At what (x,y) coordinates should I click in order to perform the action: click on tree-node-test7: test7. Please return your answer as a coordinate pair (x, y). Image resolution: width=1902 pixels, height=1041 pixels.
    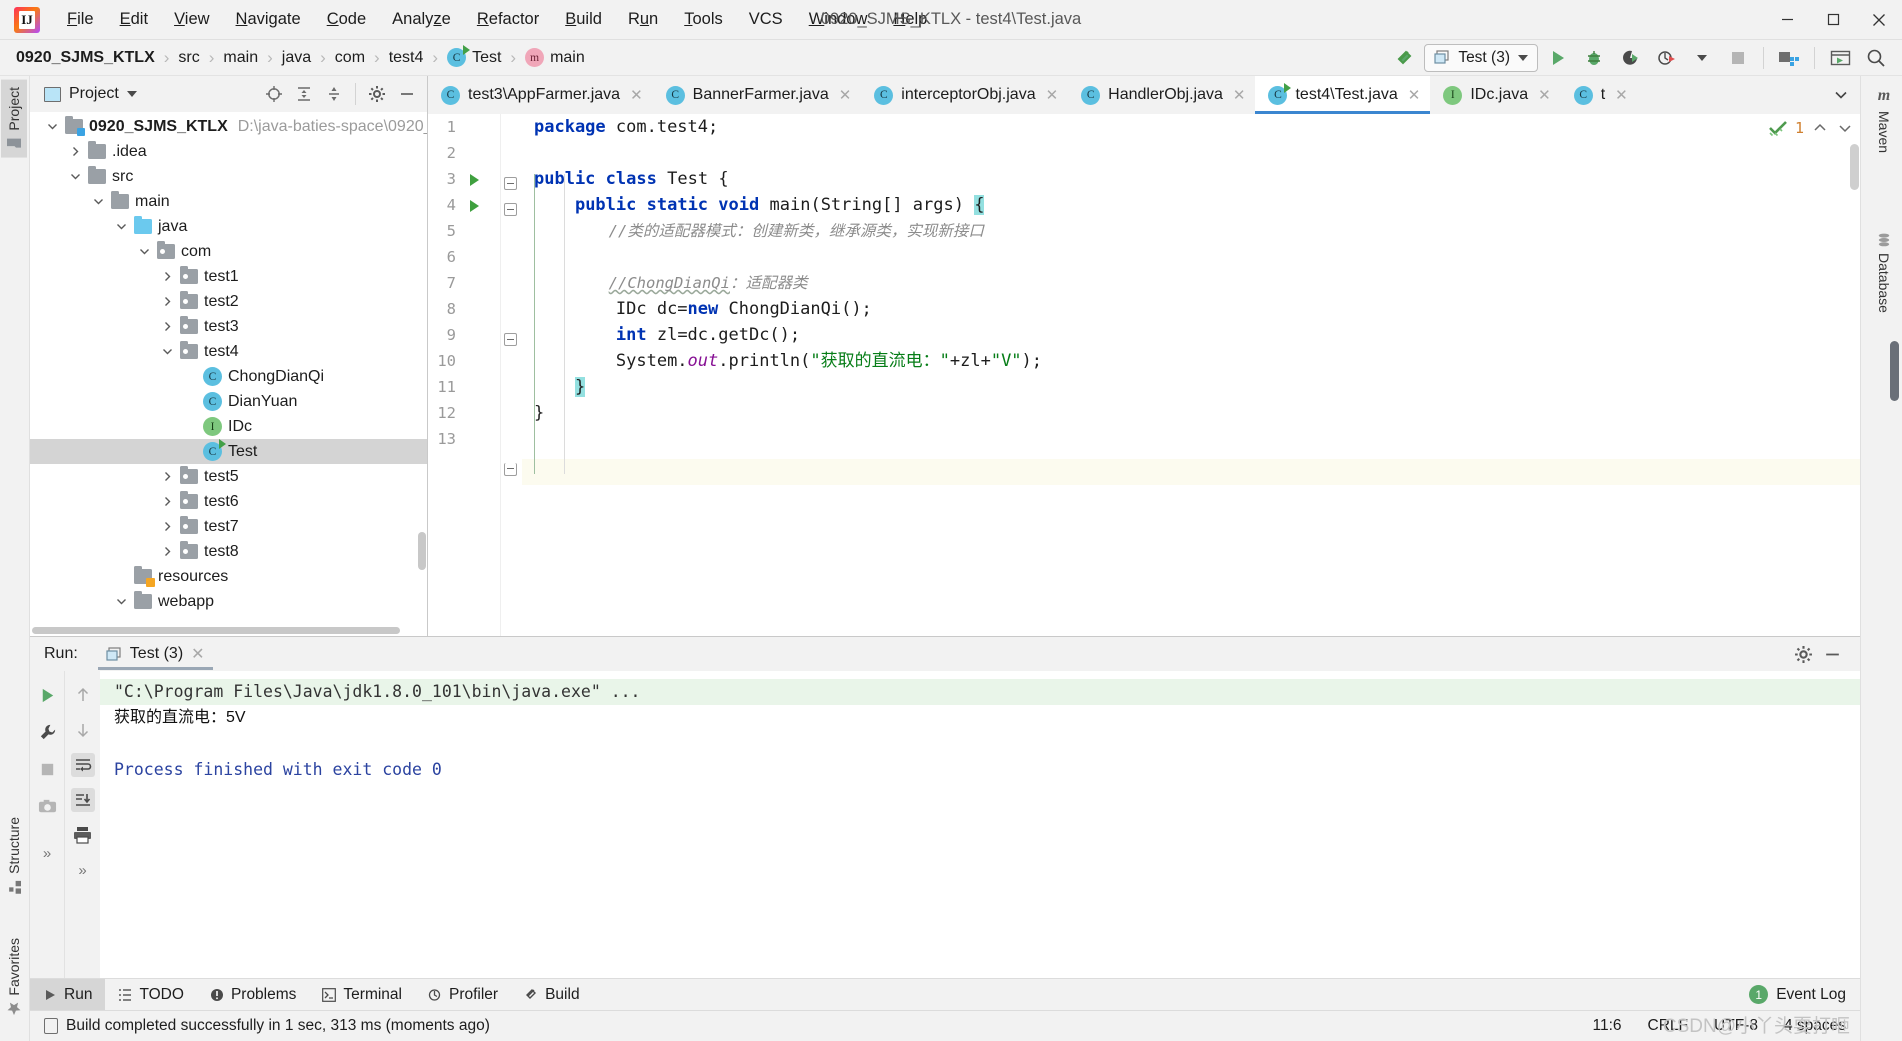
    Looking at the image, I should click on (228, 526).